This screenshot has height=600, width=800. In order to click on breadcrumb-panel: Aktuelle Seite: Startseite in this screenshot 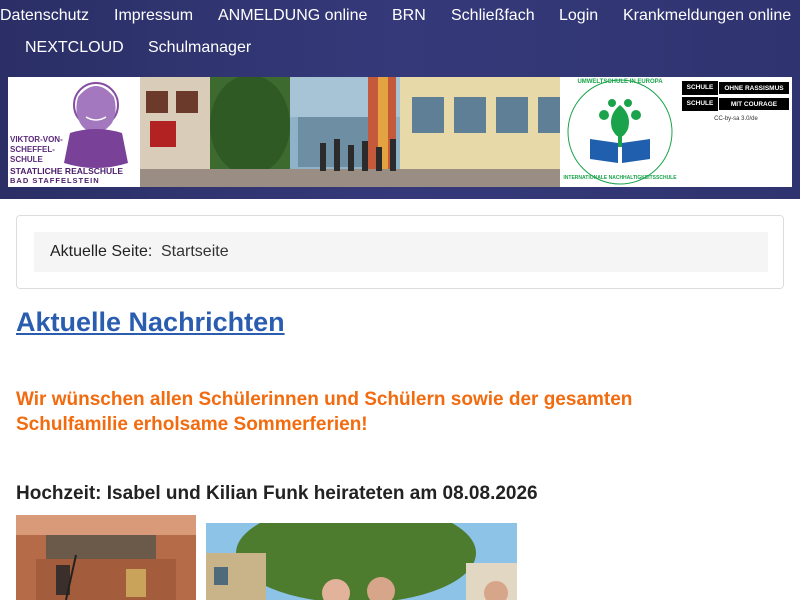, I will do `click(400, 252)`.